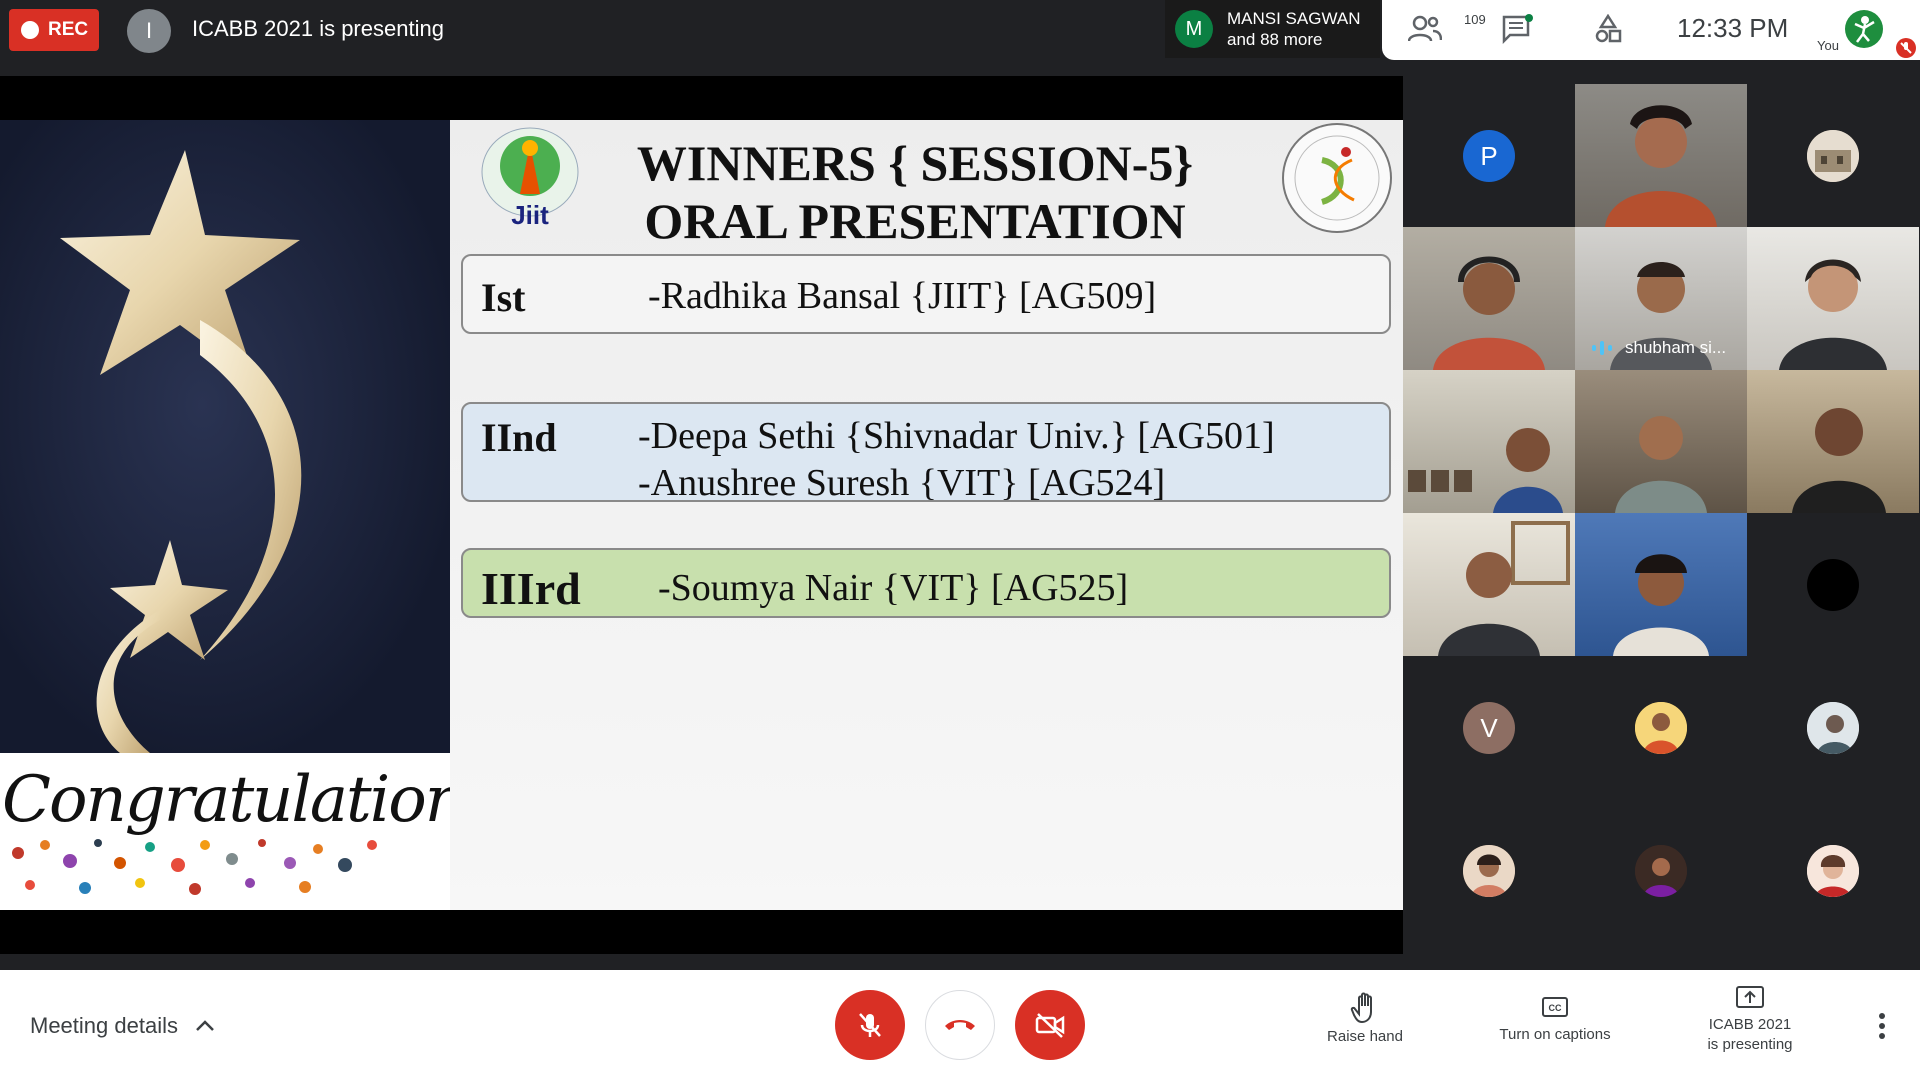 This screenshot has width=1920, height=1080. I want to click on clock: 12:33 PM, so click(1733, 28).